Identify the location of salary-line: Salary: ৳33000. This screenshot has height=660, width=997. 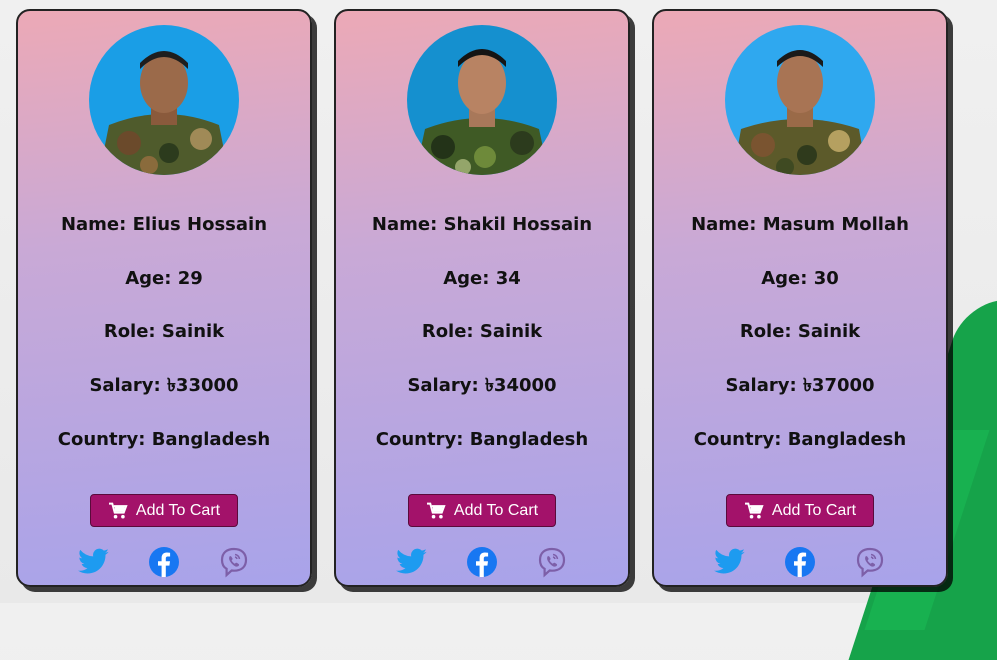
(164, 386).